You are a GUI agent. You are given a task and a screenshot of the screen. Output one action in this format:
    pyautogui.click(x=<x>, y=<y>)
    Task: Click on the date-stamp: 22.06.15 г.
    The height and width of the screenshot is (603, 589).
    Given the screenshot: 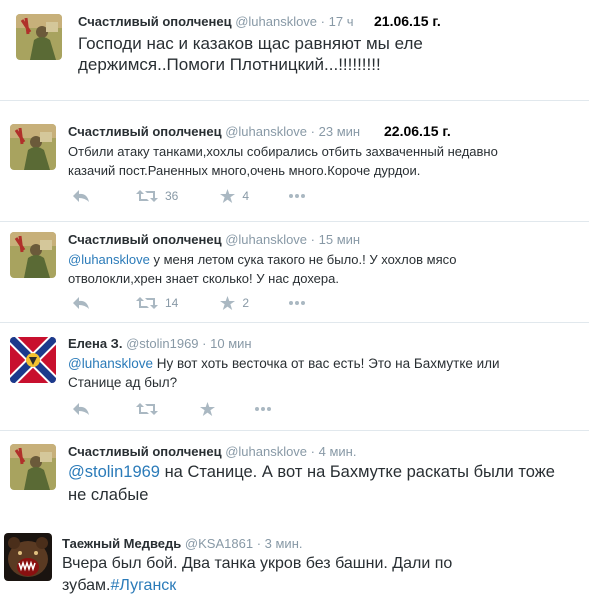 What is the action you would take?
    pyautogui.click(x=417, y=131)
    